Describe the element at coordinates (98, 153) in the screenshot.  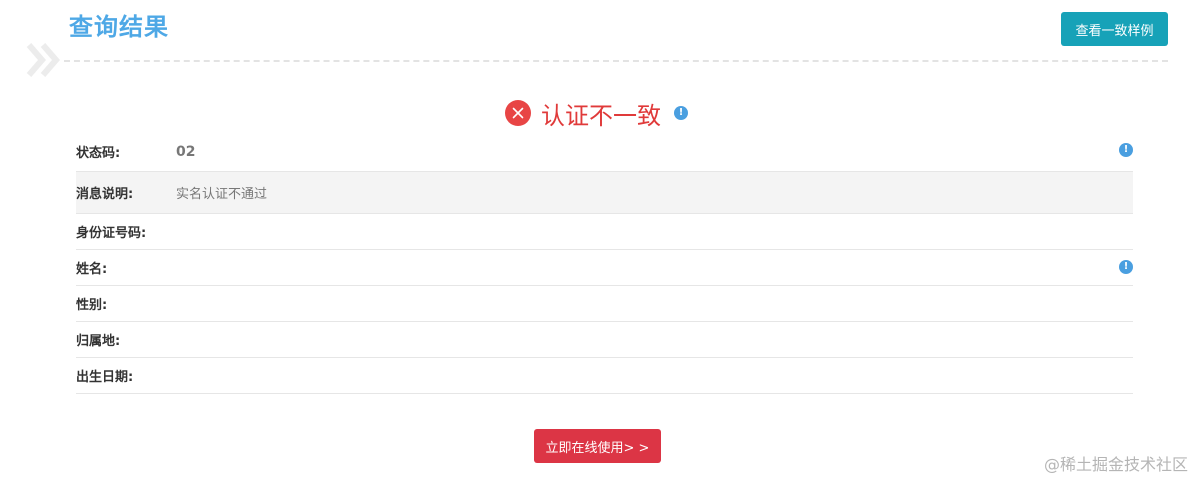
I see `field-label: 状态码:` at that location.